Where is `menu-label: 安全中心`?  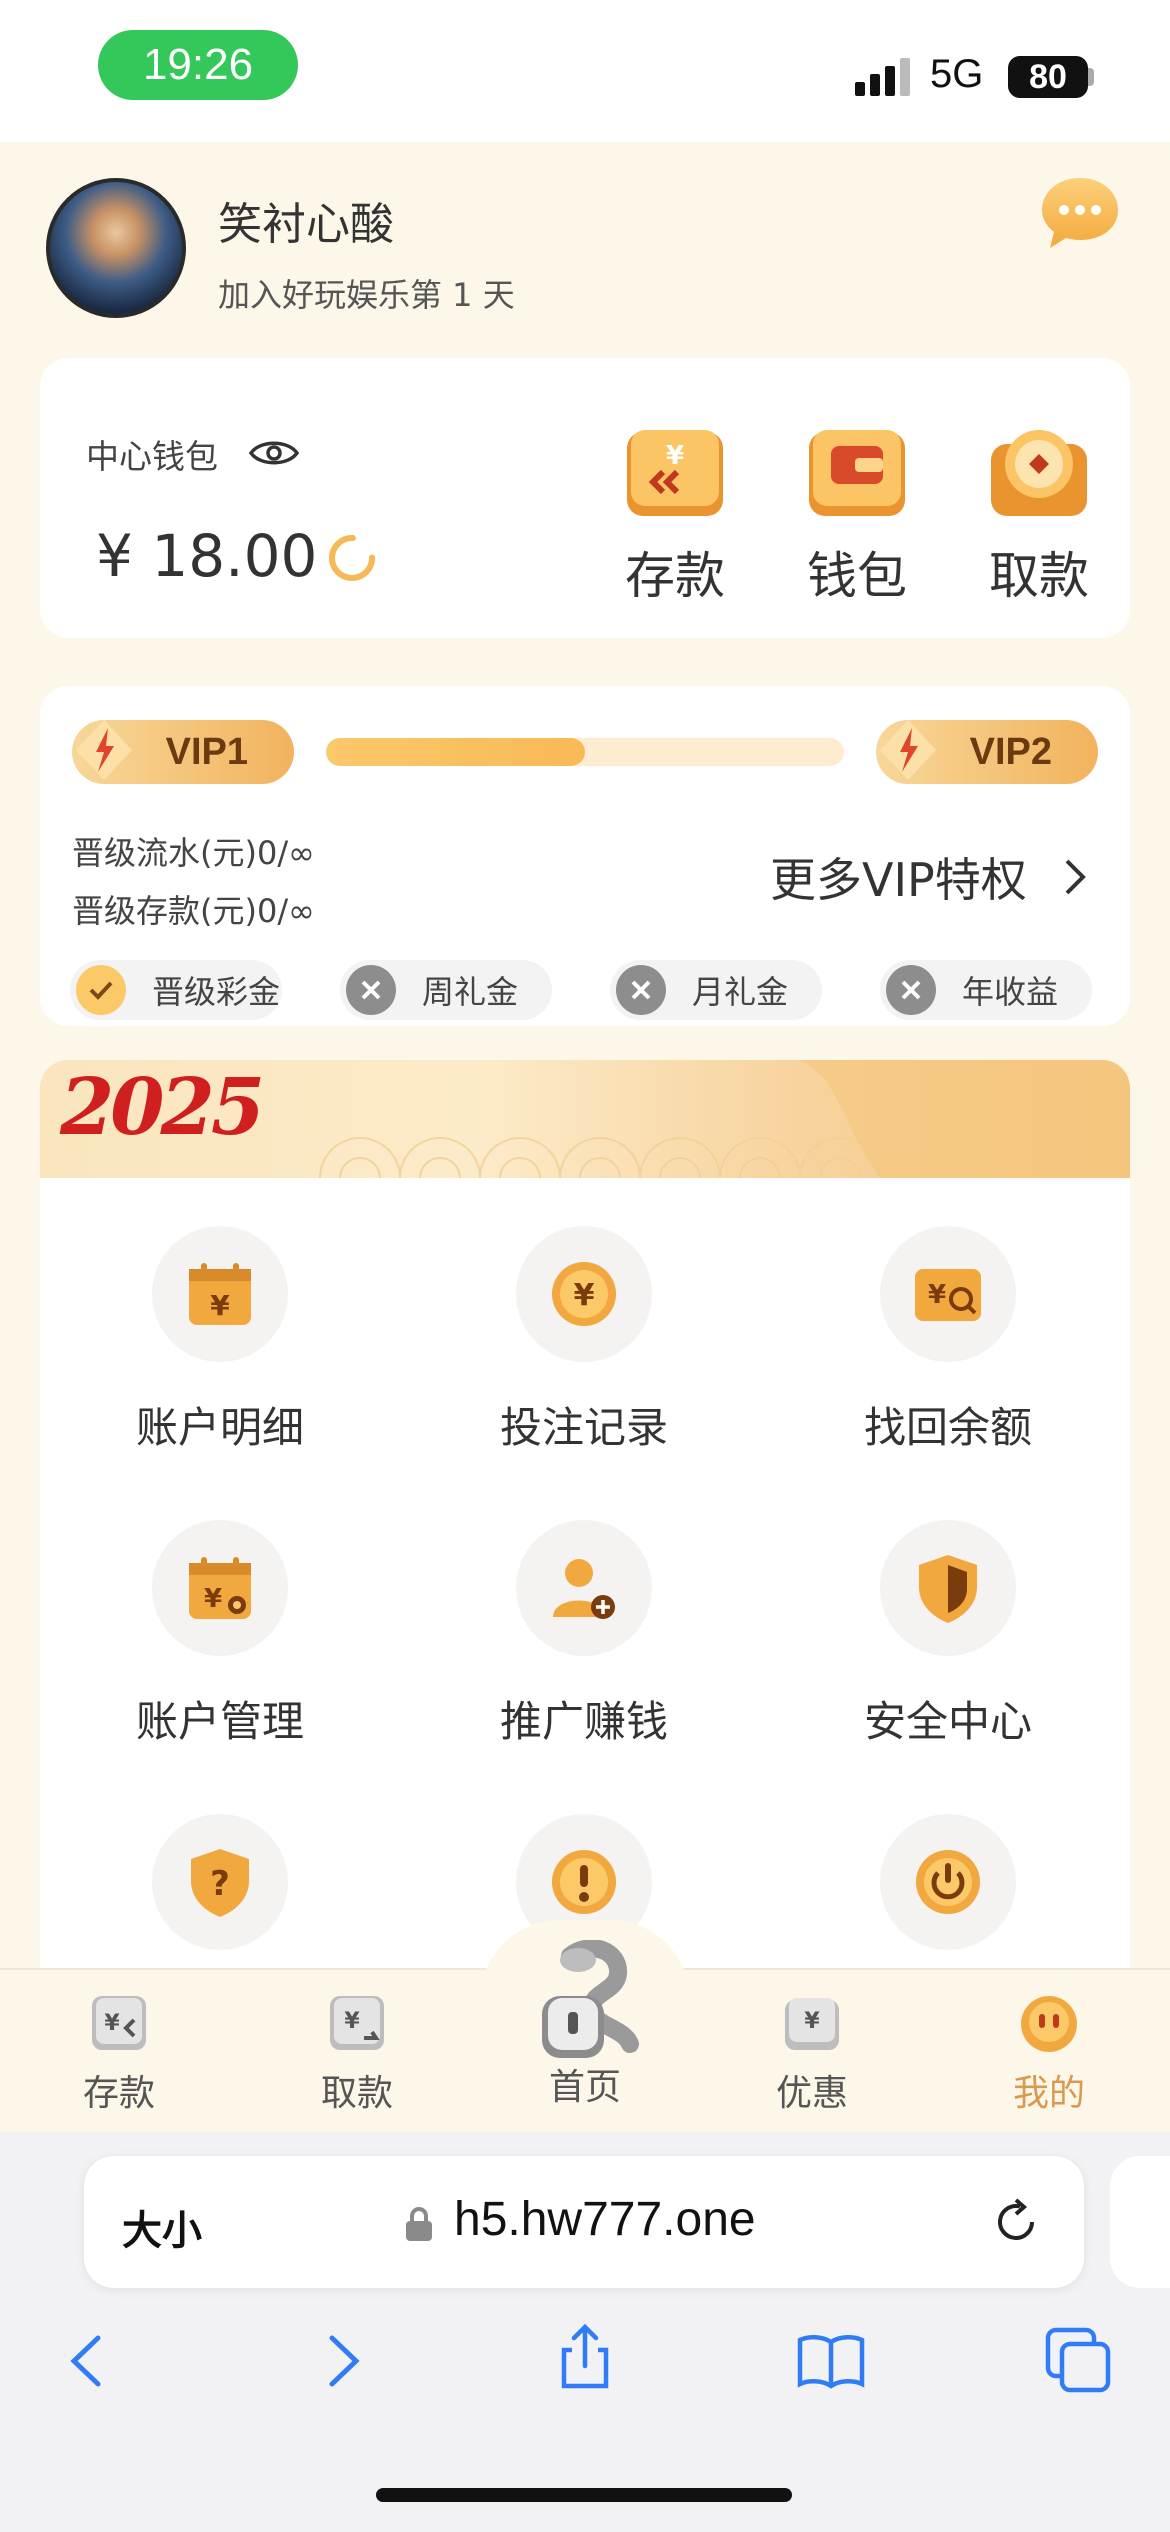
menu-label: 安全中心 is located at coordinates (947, 1721).